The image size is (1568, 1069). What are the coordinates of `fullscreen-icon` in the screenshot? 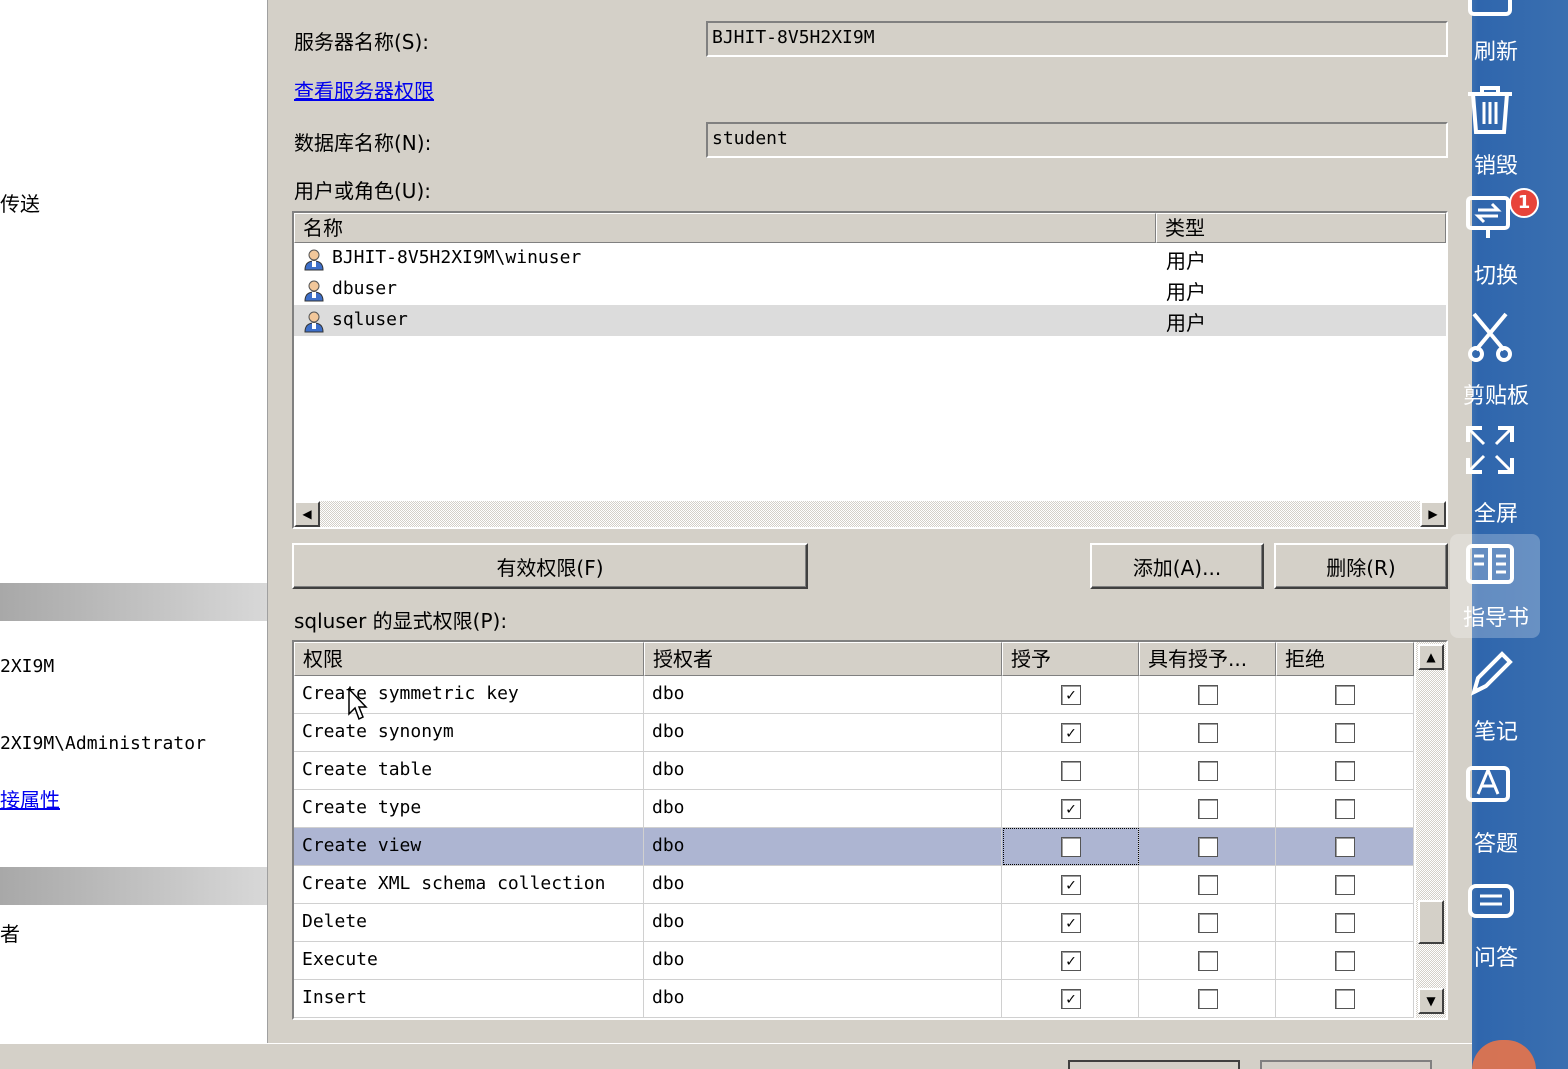 It's located at (1490, 450).